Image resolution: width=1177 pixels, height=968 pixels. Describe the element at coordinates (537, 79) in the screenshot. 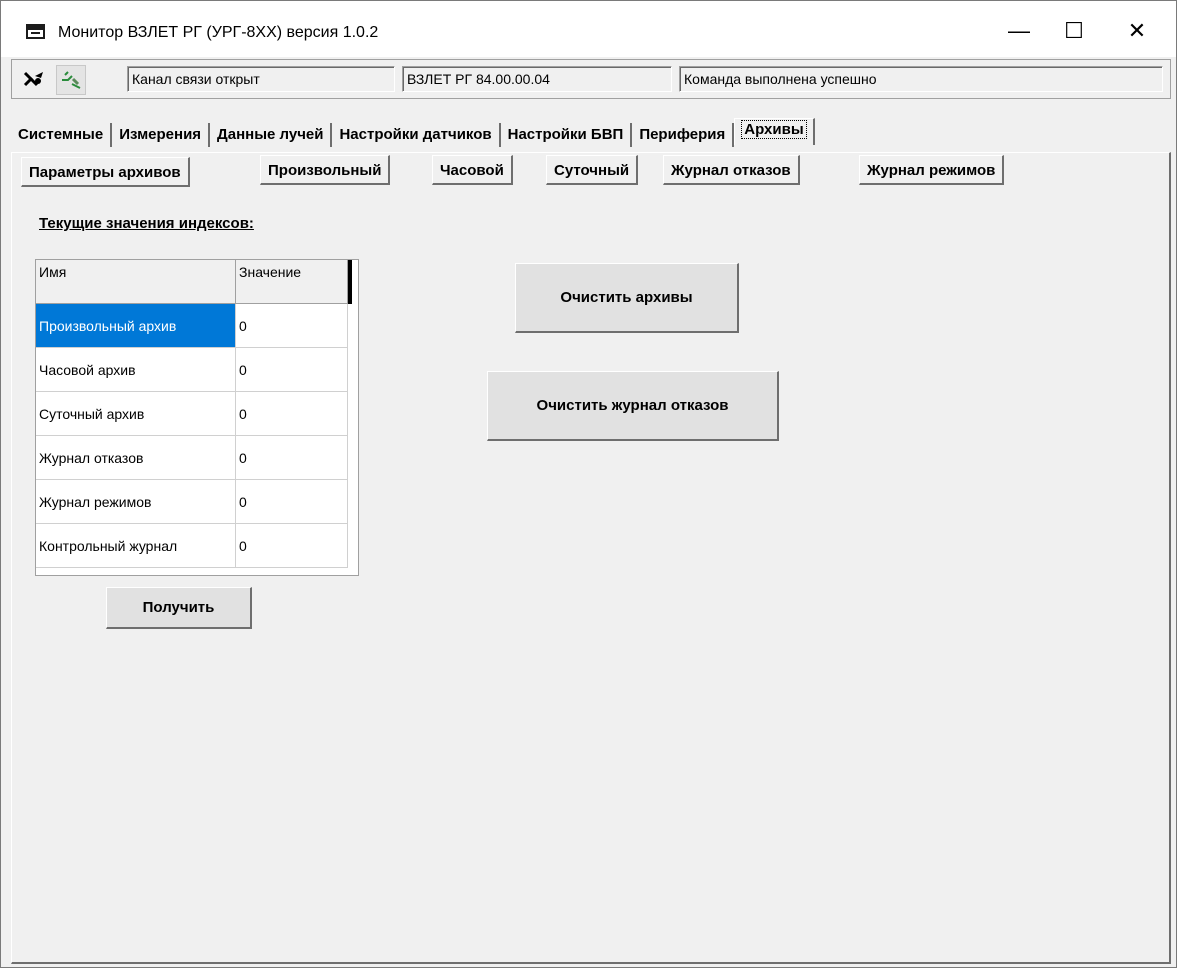

I see `device-version-field: ВЗЛЕТ РГ 84.00.00.04` at that location.